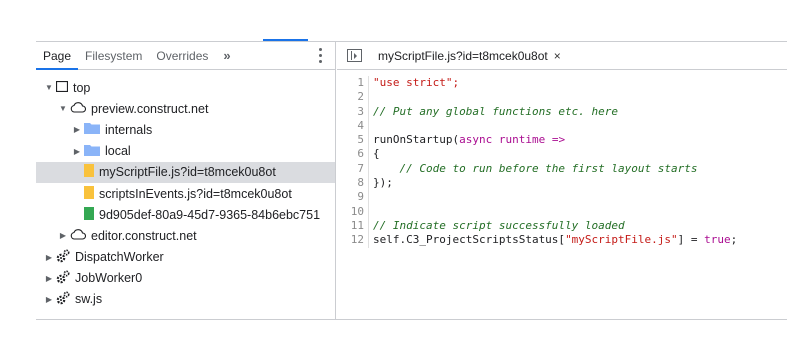  I want to click on tree-item-scriptsinevents: scriptsInEvents.js?id=t8mcek0u8ot, so click(185, 193).